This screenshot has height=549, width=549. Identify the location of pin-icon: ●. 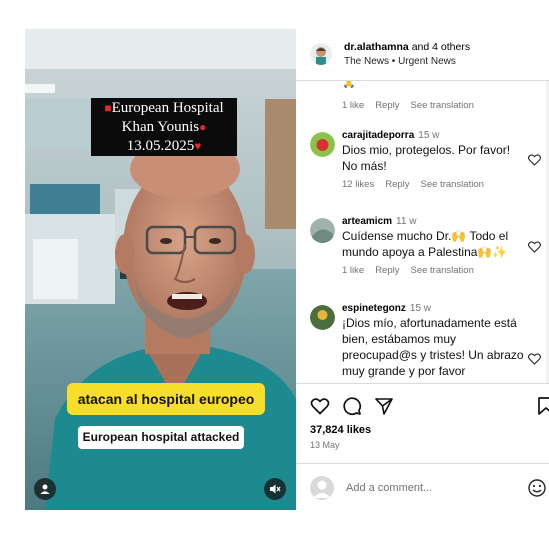
(203, 127).